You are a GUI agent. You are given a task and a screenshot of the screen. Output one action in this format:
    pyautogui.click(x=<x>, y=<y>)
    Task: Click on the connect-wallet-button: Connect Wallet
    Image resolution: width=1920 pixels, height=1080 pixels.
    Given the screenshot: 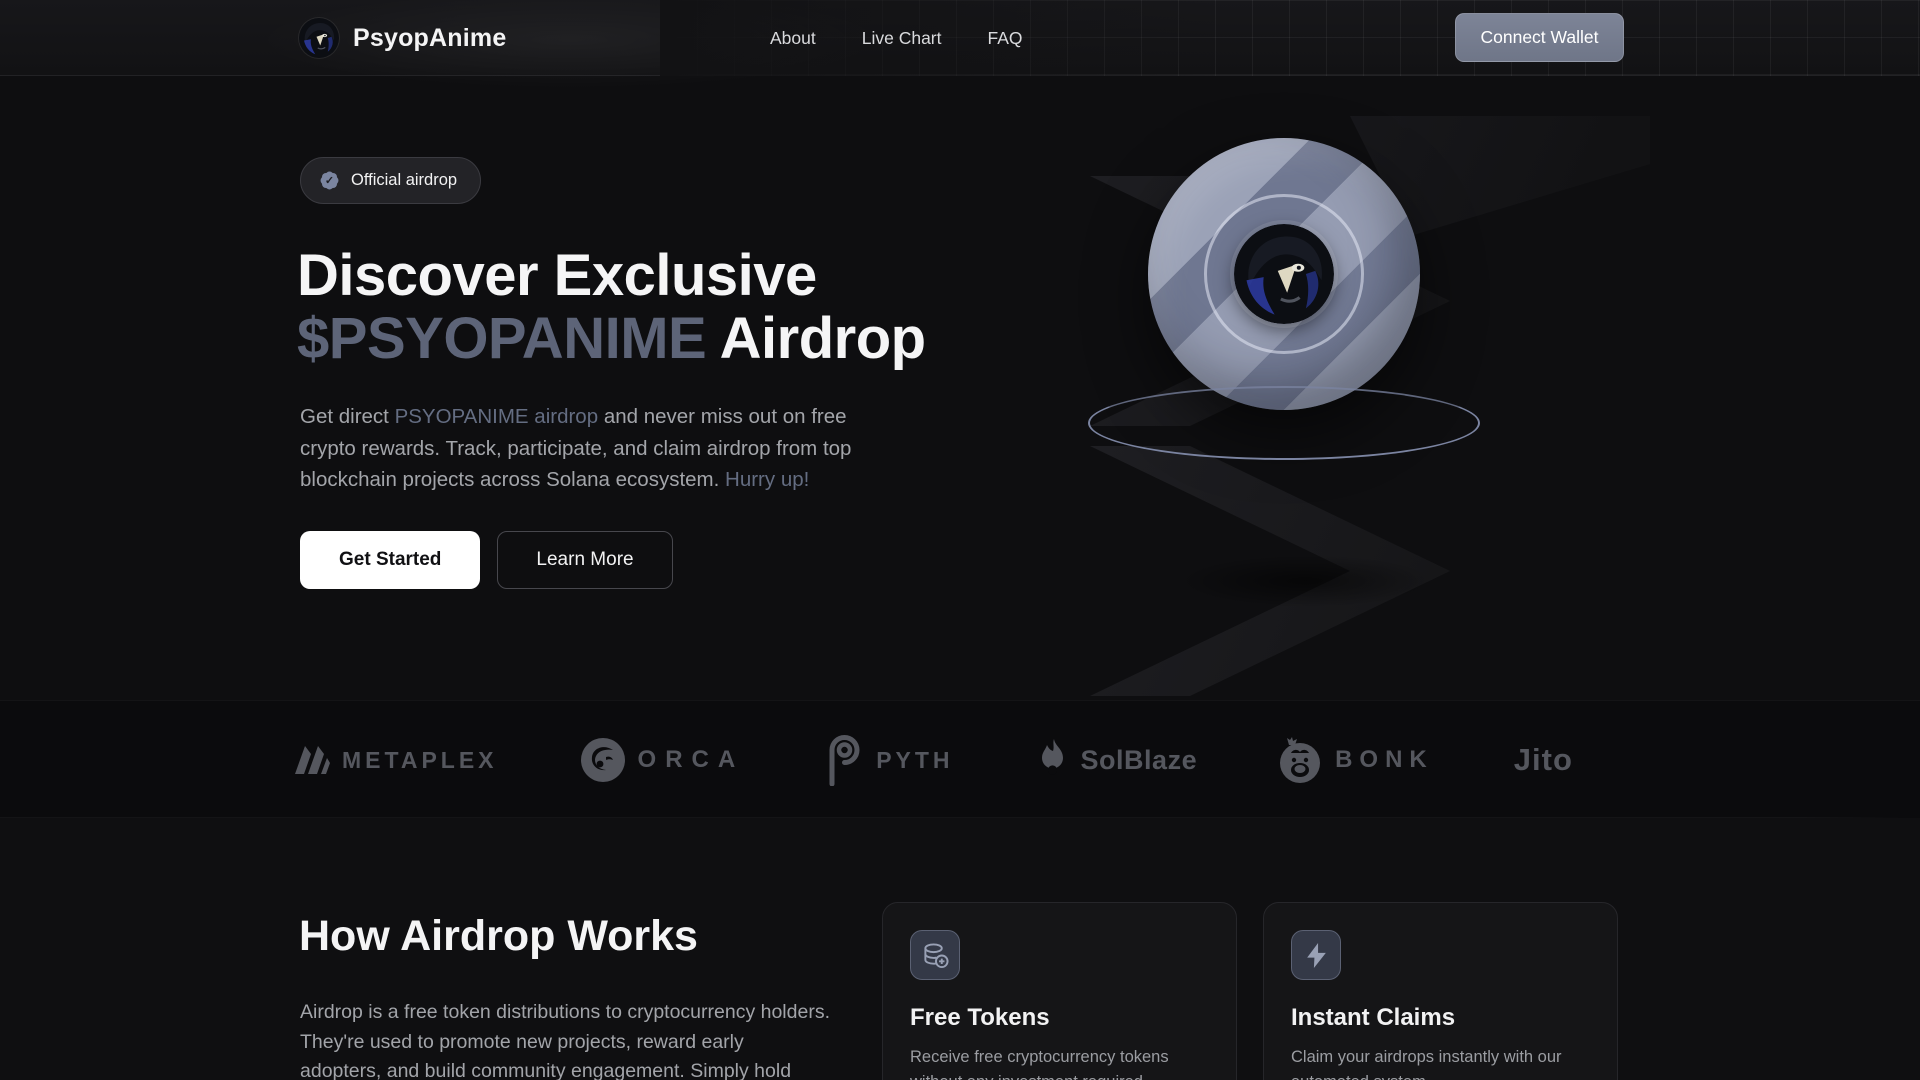 What is the action you would take?
    pyautogui.click(x=1539, y=37)
    